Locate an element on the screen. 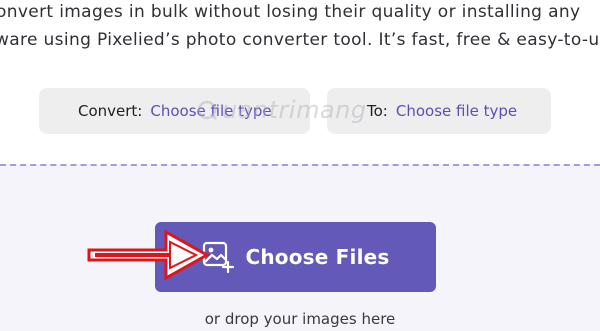  choose-files-label: Choose Files is located at coordinates (317, 257).